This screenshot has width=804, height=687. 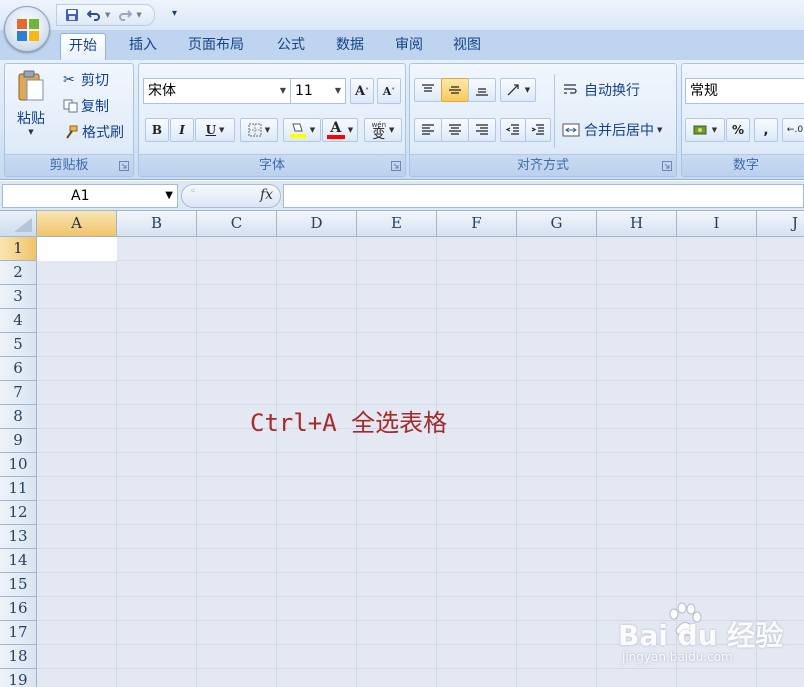 I want to click on tab-data: 数据, so click(x=350, y=46).